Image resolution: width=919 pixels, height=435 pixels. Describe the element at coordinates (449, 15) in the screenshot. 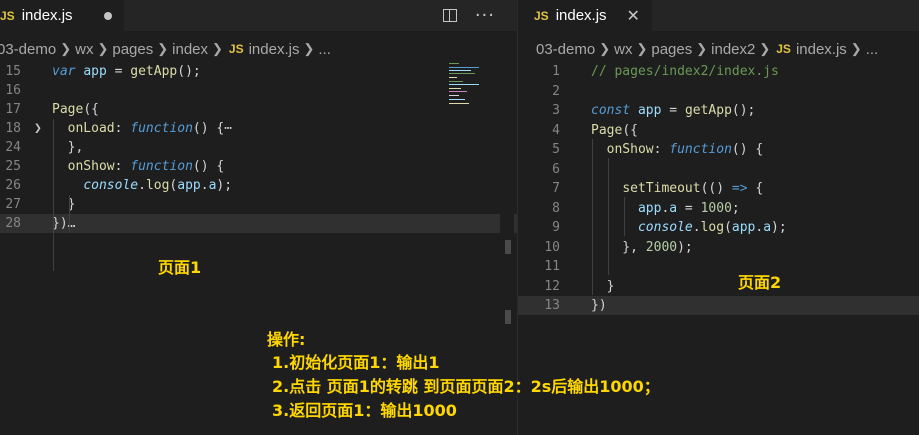

I see `split-editor-icon` at that location.